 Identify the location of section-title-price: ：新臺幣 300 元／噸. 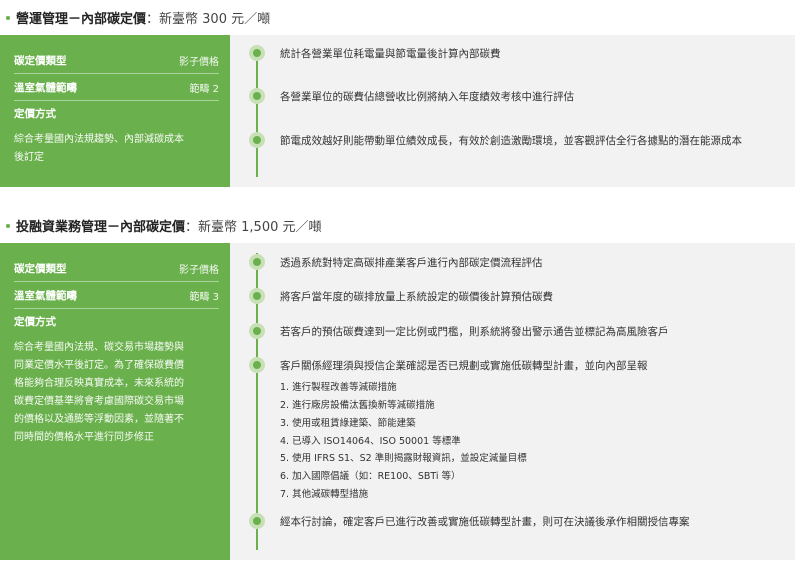
(208, 19).